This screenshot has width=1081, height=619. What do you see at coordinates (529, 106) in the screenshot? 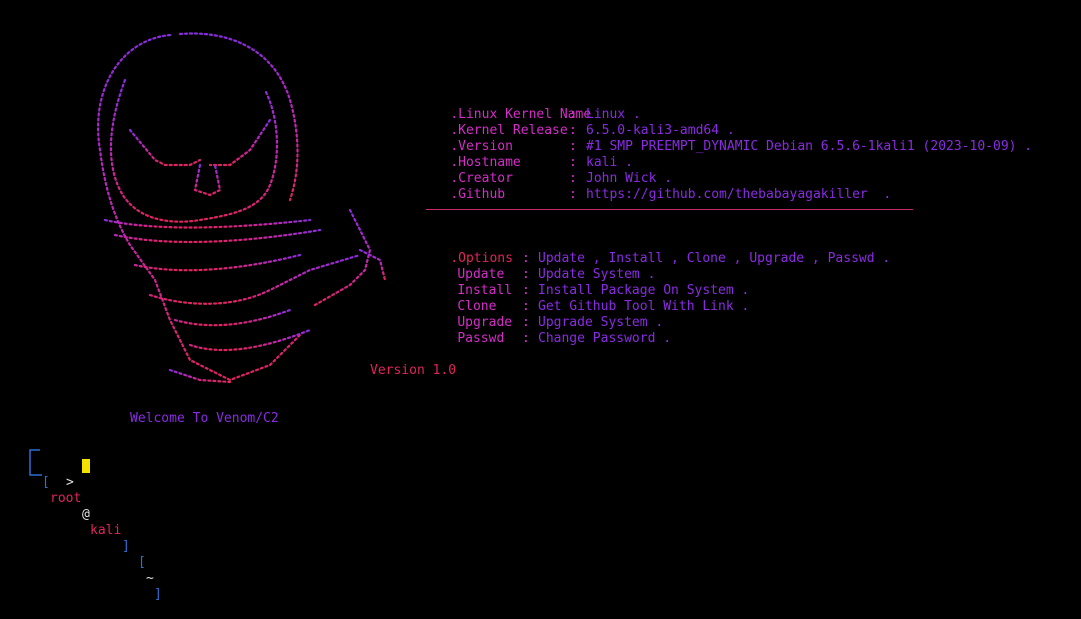
I see `info-row-kernel-name: .Linux Kernel Name: Linux .` at bounding box center [529, 106].